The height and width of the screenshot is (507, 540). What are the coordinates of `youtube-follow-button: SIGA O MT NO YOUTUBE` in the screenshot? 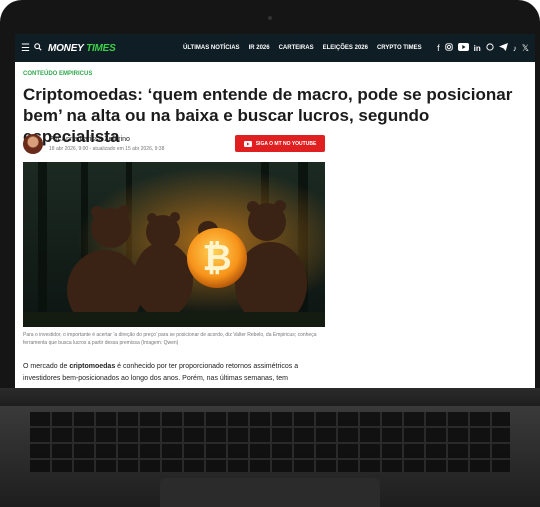 It's located at (280, 143).